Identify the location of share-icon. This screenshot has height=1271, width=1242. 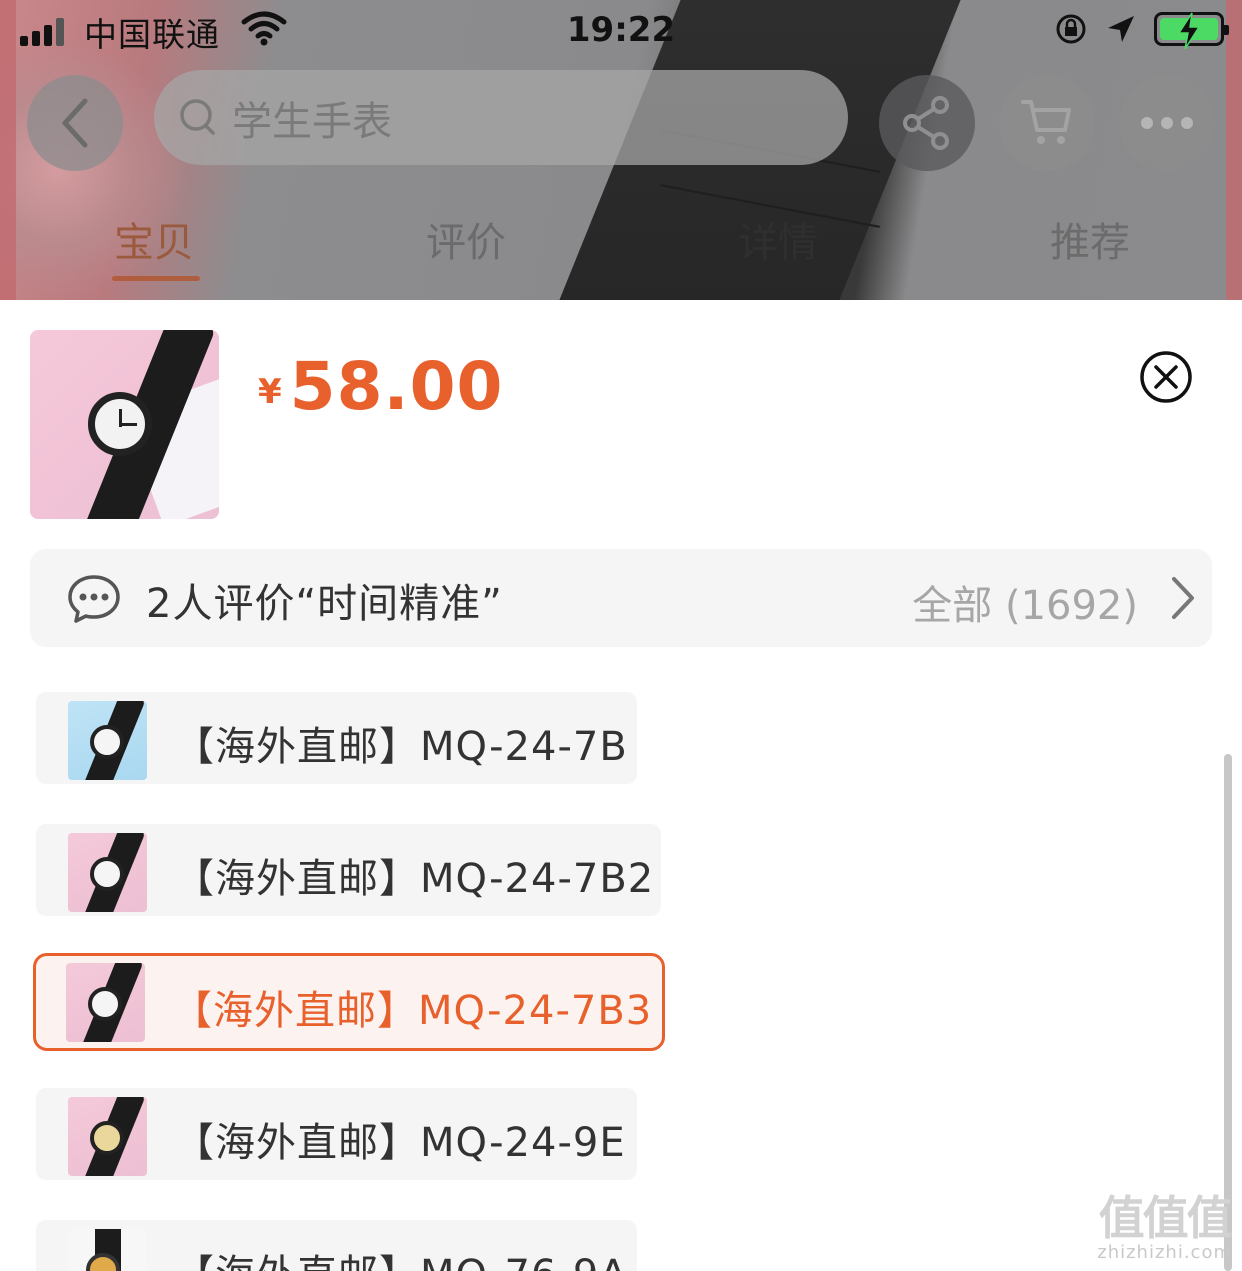
(926, 123).